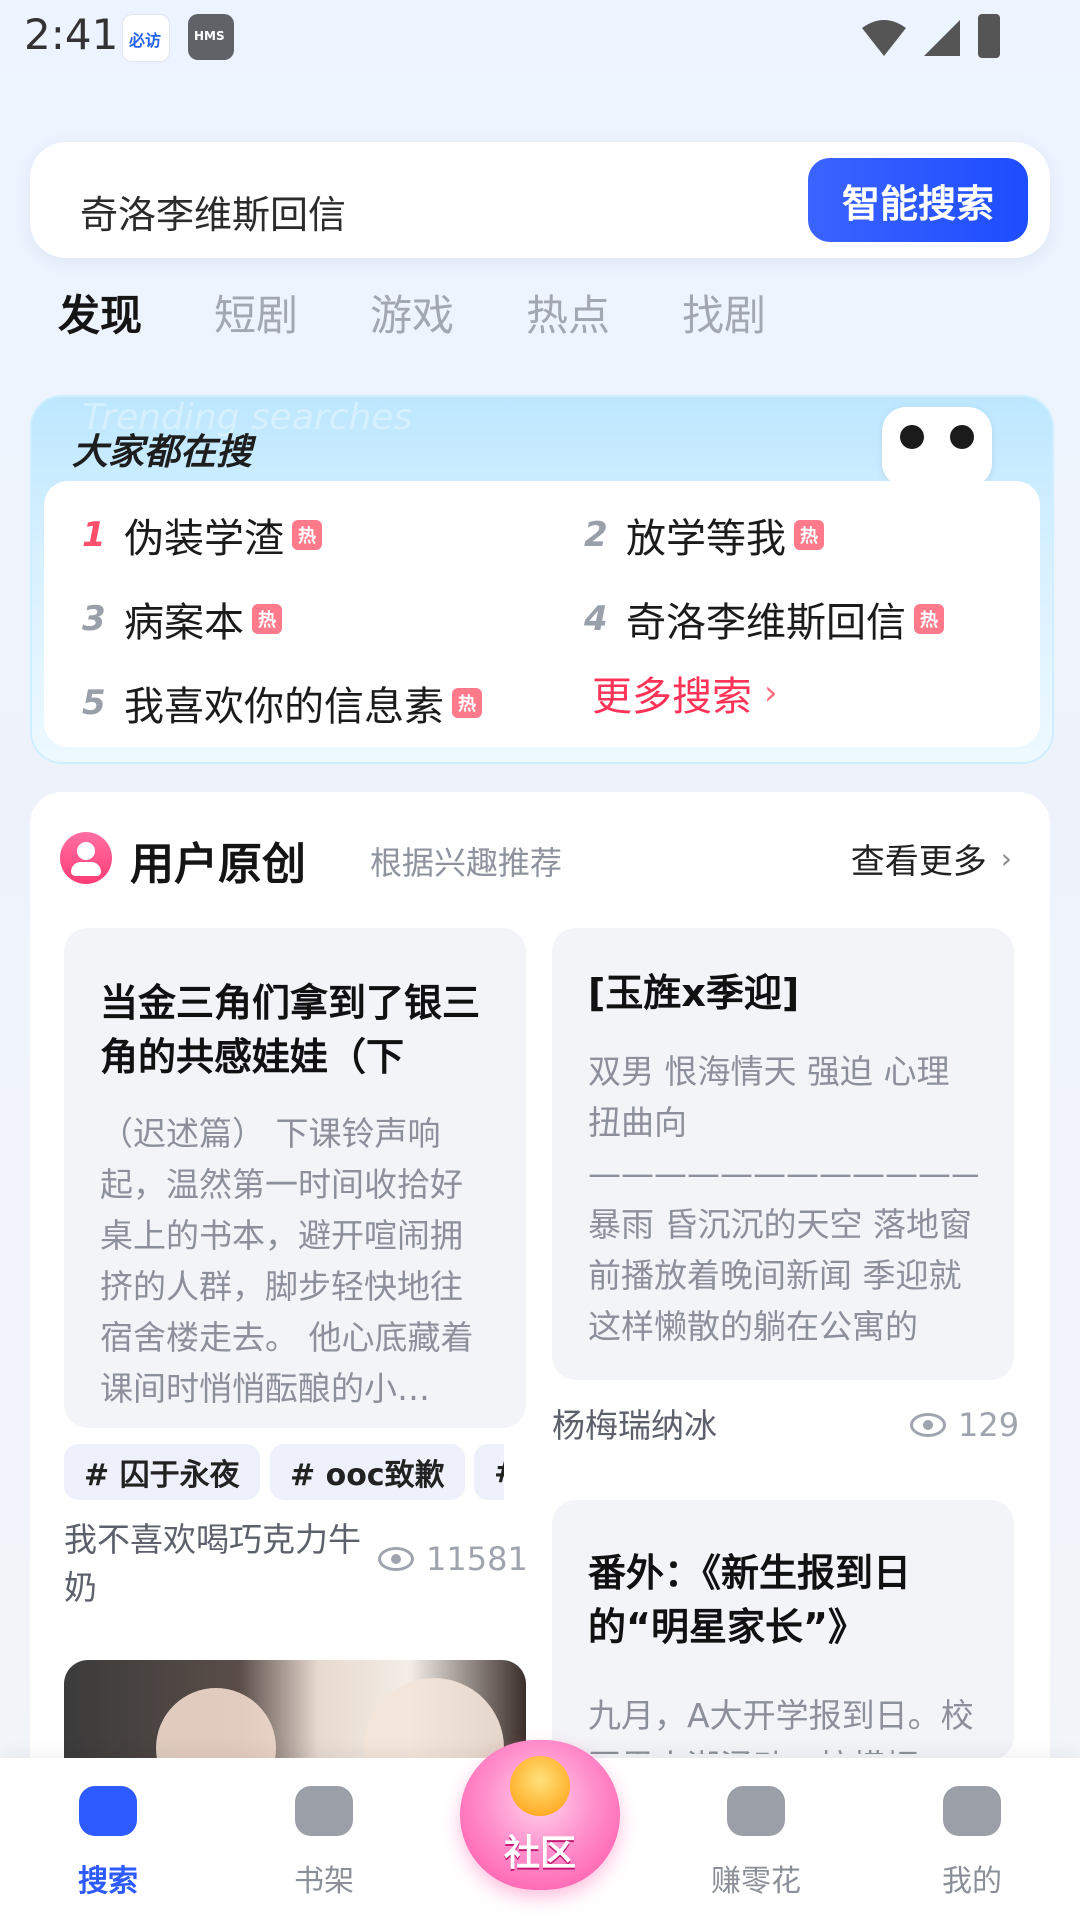 This screenshot has height=1920, width=1080. Describe the element at coordinates (108, 1881) in the screenshot. I see `nav-label: 搜索` at that location.